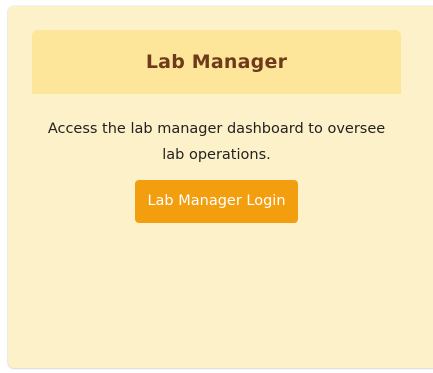 This screenshot has height=373, width=433. I want to click on card-title: Lab Manager, so click(216, 62).